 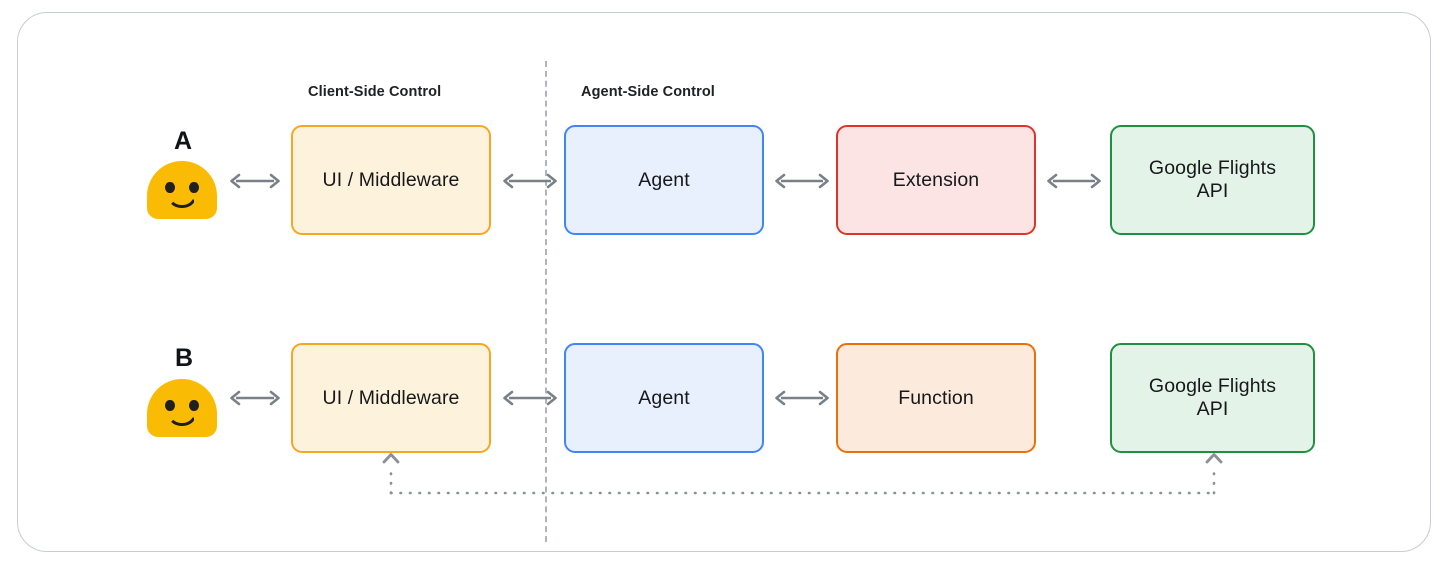 What do you see at coordinates (184, 358) in the screenshot?
I see `row-letter-b: B` at bounding box center [184, 358].